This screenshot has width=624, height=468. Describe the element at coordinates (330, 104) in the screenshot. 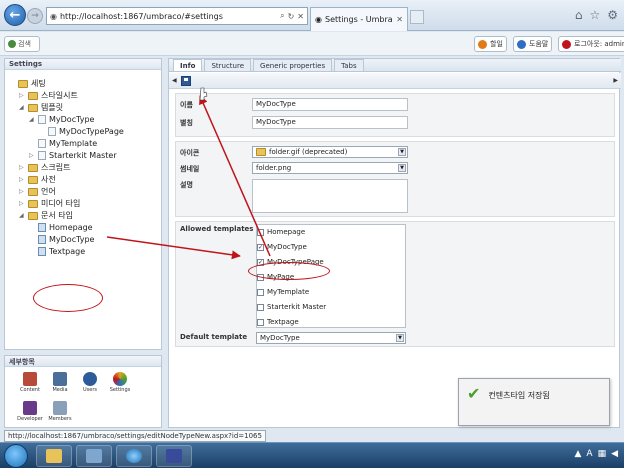

I see `name-field: MyDocType` at that location.